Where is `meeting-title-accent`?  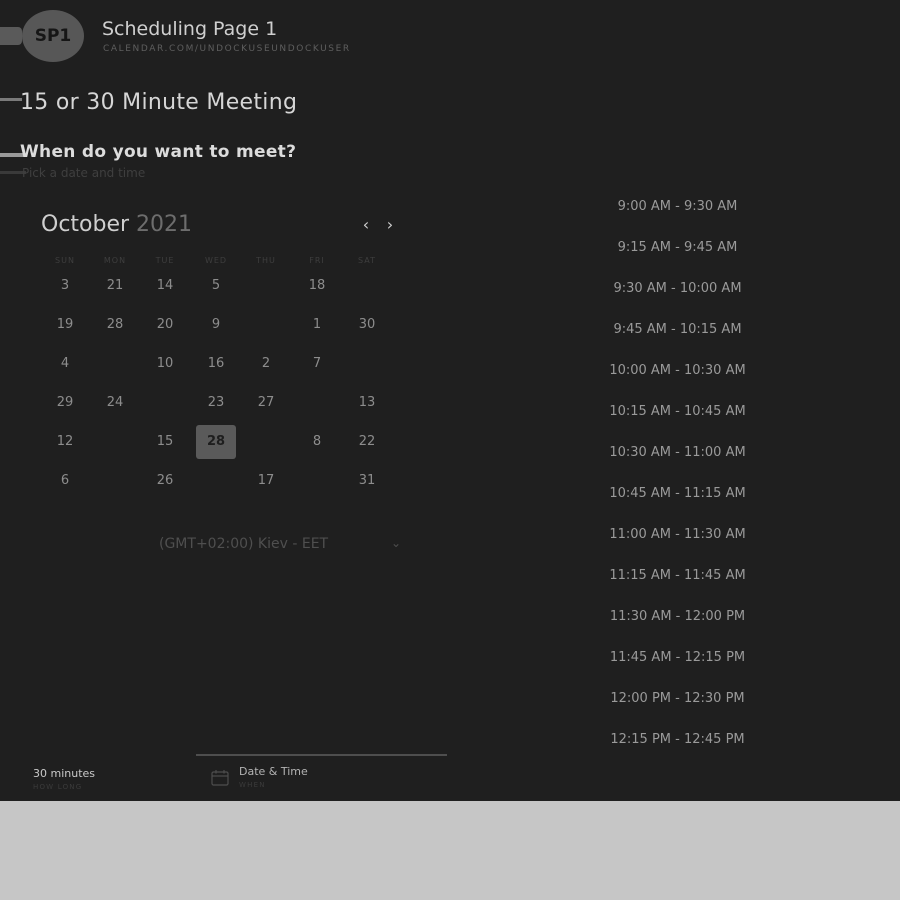
meeting-title-accent is located at coordinates (11, 99).